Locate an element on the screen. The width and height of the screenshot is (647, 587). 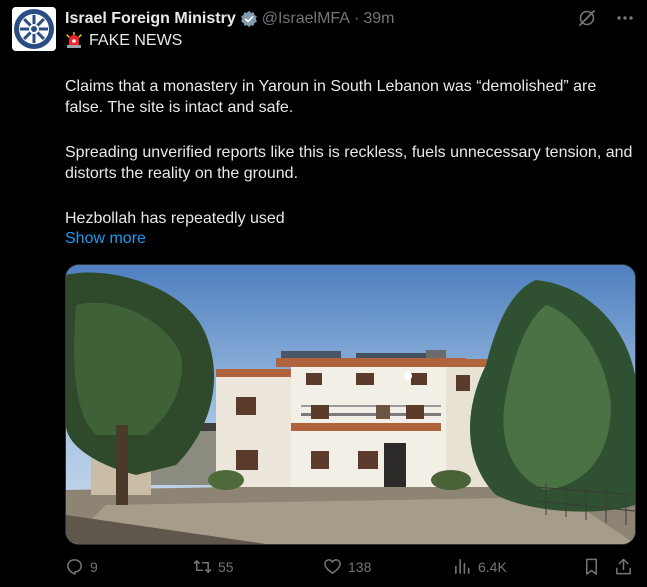
grok-icon is located at coordinates (587, 18).